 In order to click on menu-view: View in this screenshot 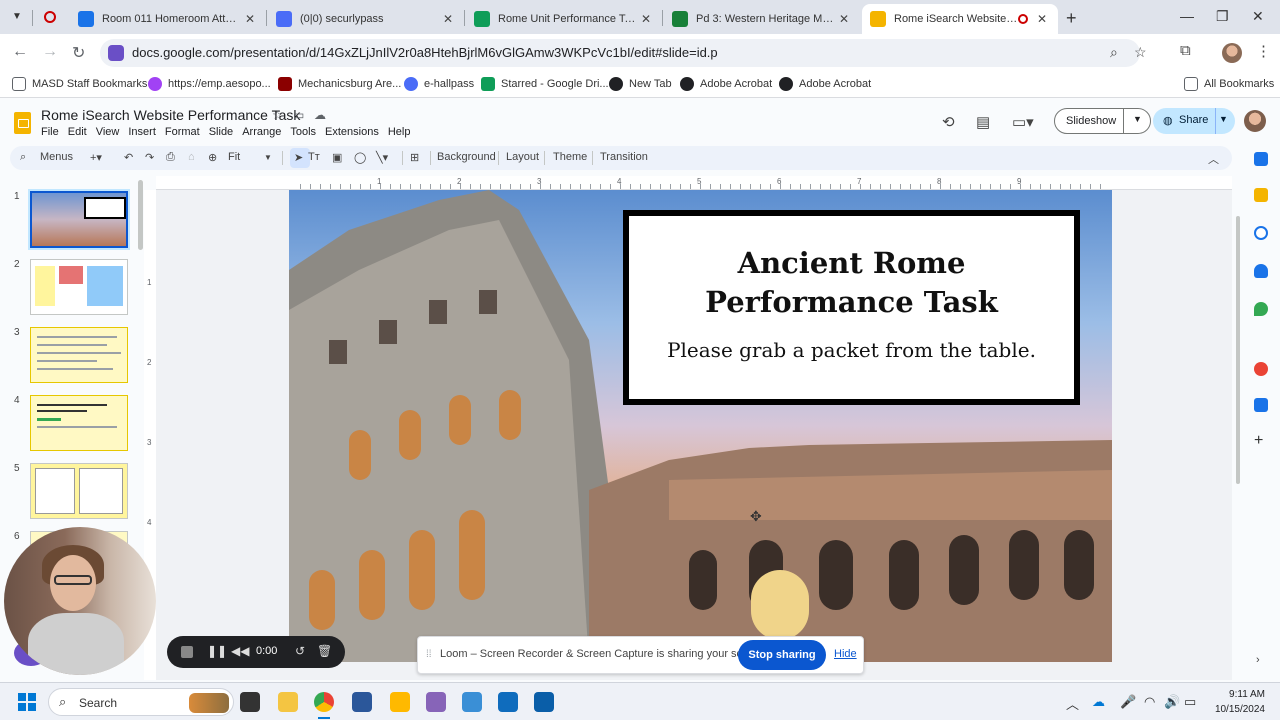, I will do `click(108, 132)`.